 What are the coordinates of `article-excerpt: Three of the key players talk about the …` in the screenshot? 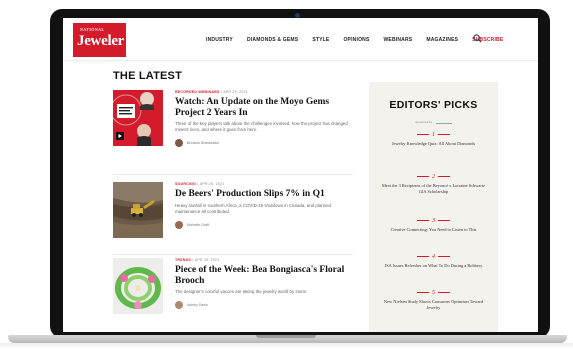 It's located at (261, 126).